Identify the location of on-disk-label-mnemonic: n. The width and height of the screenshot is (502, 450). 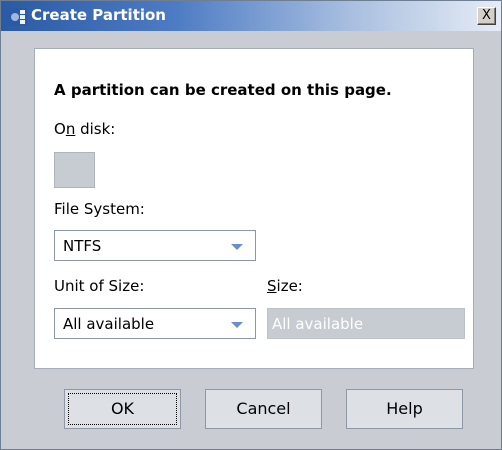
(70, 129).